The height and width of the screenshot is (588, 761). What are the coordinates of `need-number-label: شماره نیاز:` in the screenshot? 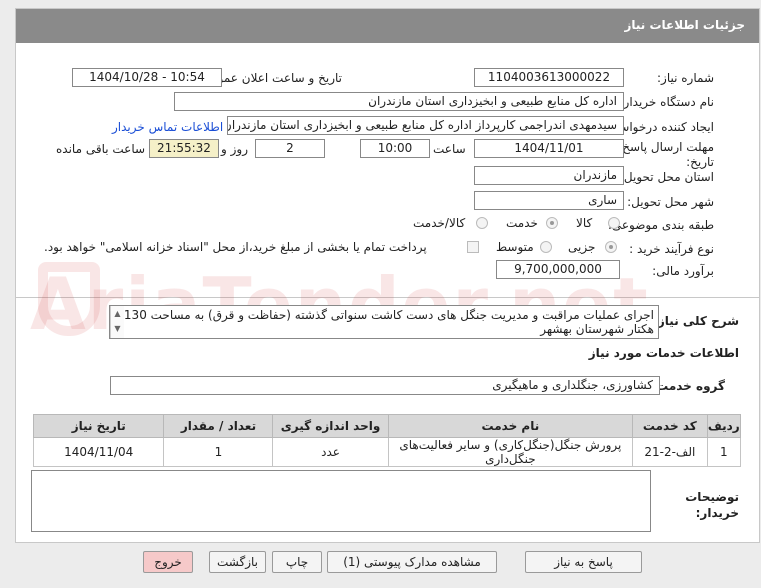 It's located at (685, 78).